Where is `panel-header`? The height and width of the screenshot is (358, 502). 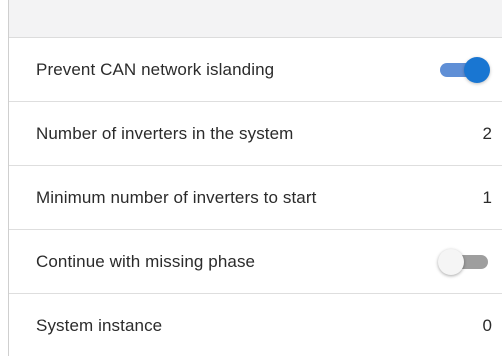 panel-header is located at coordinates (255, 19).